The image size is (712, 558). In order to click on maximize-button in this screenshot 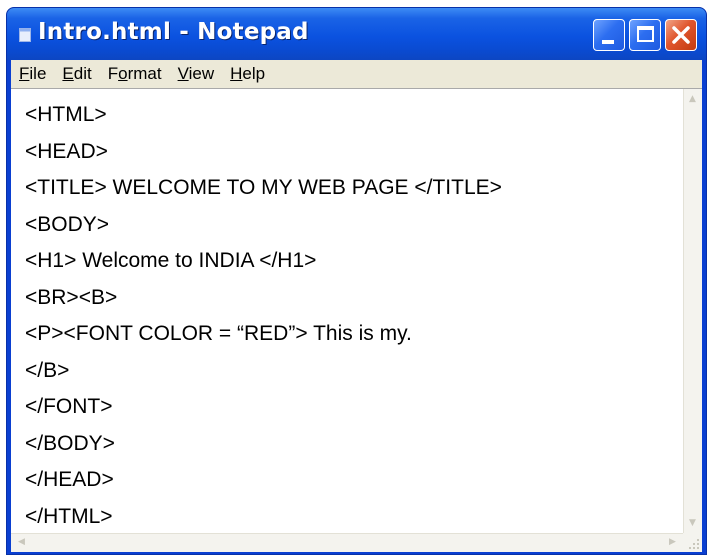, I will do `click(645, 35)`.